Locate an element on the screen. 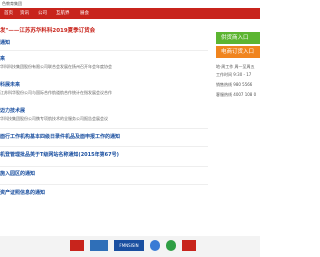 Image resolution: width=320 pixels, height=257 pixels. nav-item-expo: 展会 is located at coordinates (84, 13).